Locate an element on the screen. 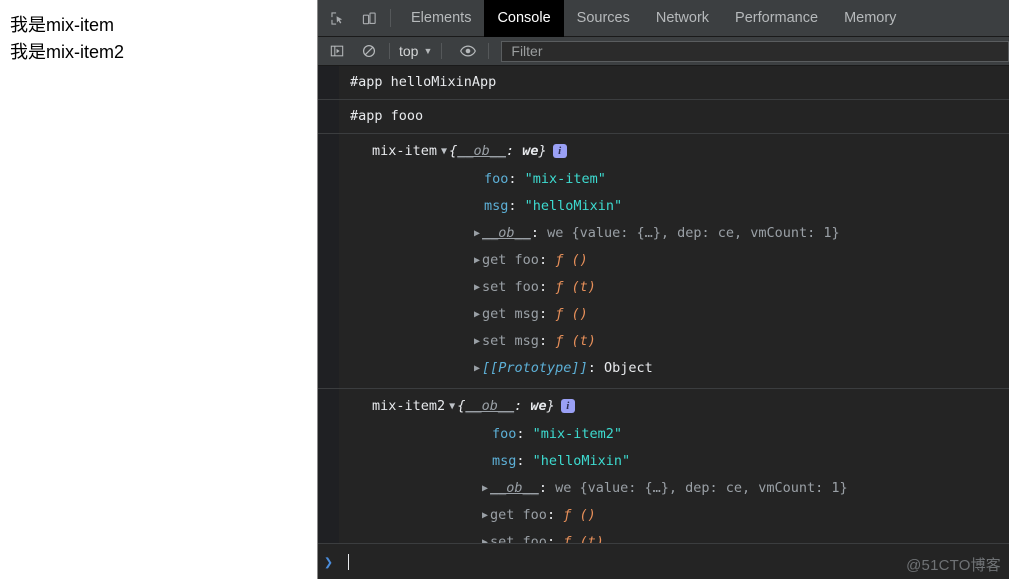  console-toolbar: top ▼ is located at coordinates (663, 51).